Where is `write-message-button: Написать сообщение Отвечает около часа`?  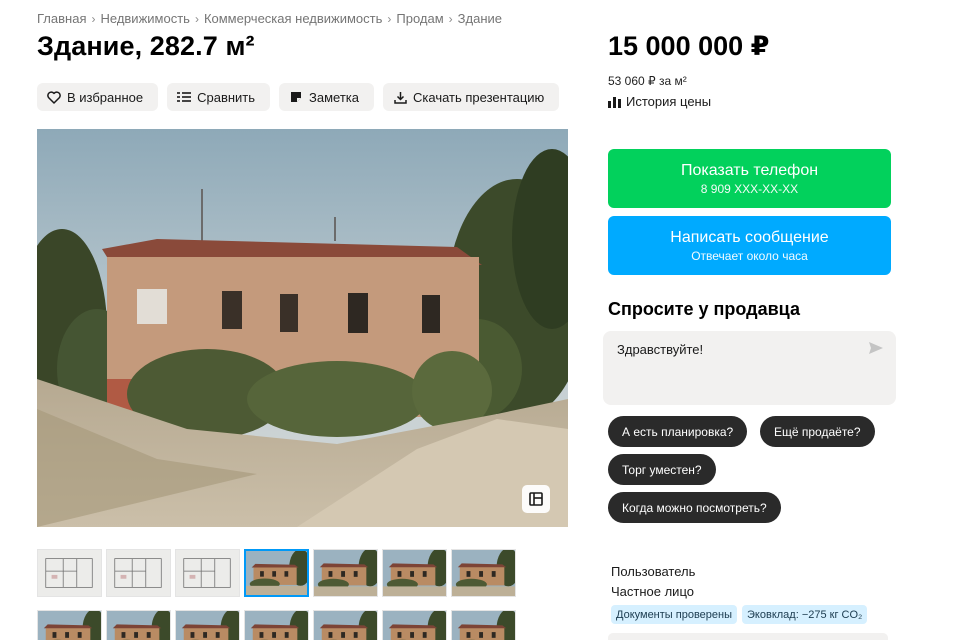 write-message-button: Написать сообщение Отвечает около часа is located at coordinates (749, 245).